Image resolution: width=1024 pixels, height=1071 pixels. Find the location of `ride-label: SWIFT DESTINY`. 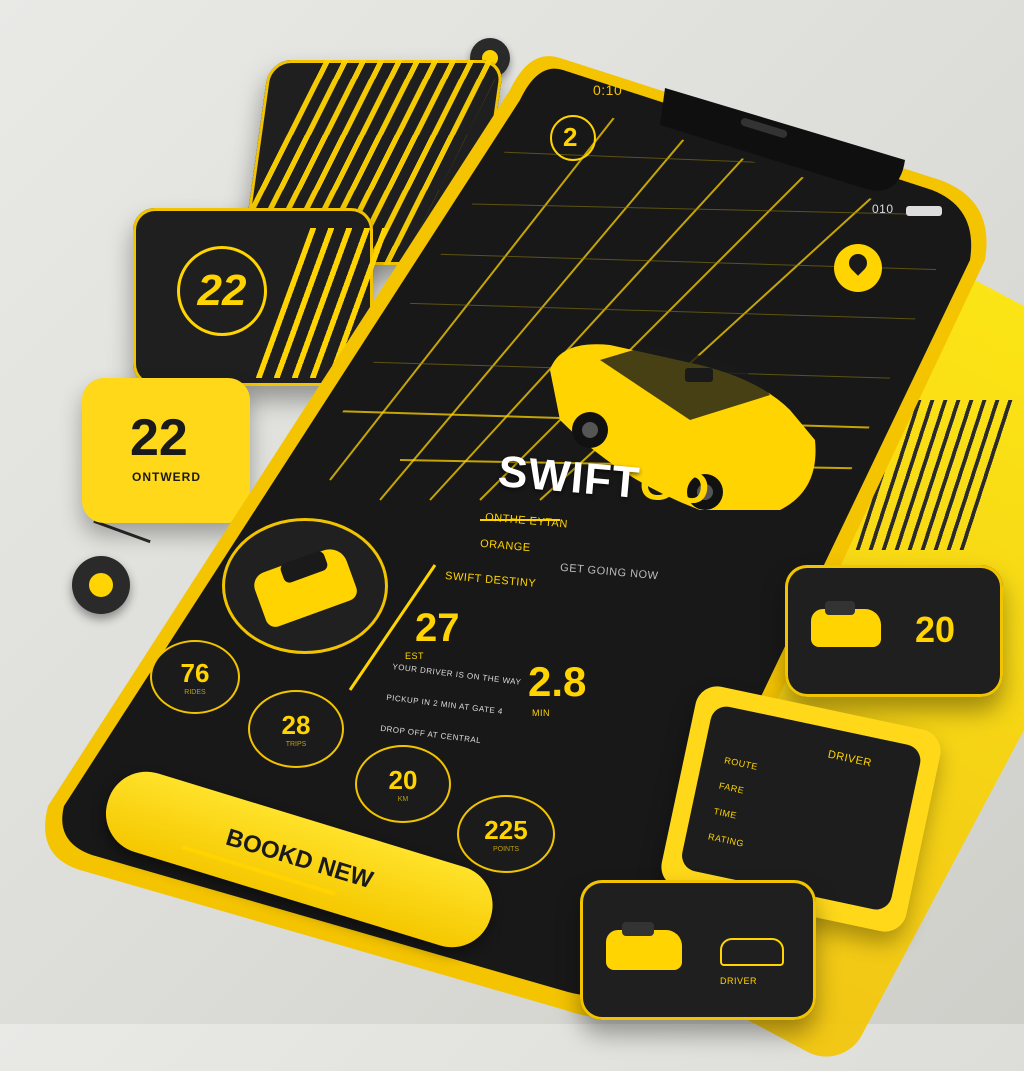

ride-label: SWIFT DESTINY is located at coordinates (490, 580).